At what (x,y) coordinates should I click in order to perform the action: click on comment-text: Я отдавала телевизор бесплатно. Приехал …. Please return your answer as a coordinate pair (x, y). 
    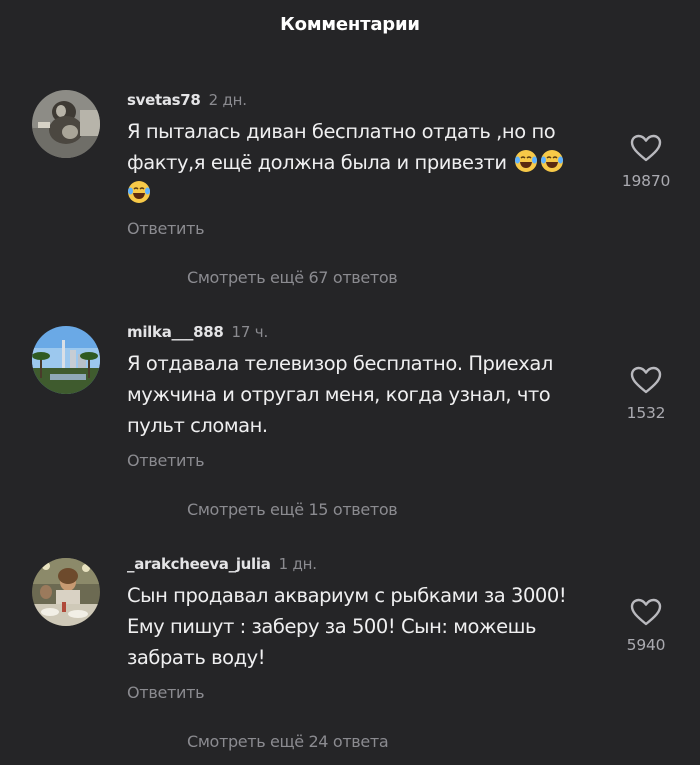
    Looking at the image, I should click on (340, 394).